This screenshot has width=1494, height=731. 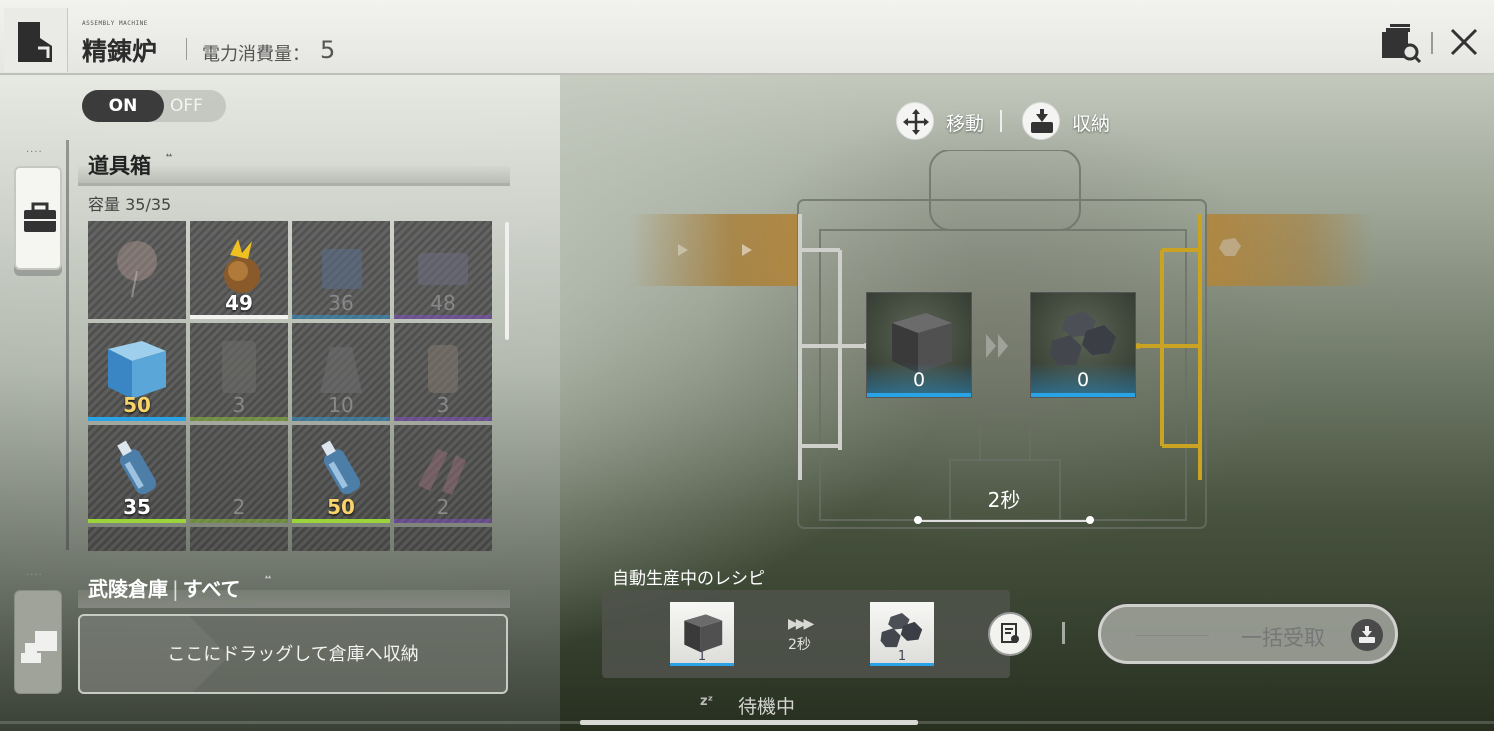 What do you see at coordinates (902, 634) in the screenshot?
I see `recipe-output: 1` at bounding box center [902, 634].